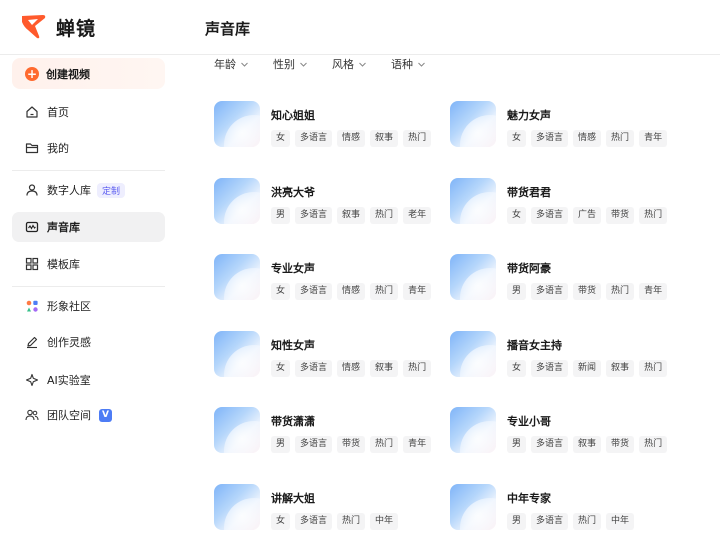  Describe the element at coordinates (228, 29) in the screenshot. I see `page-title: 声音库` at that location.